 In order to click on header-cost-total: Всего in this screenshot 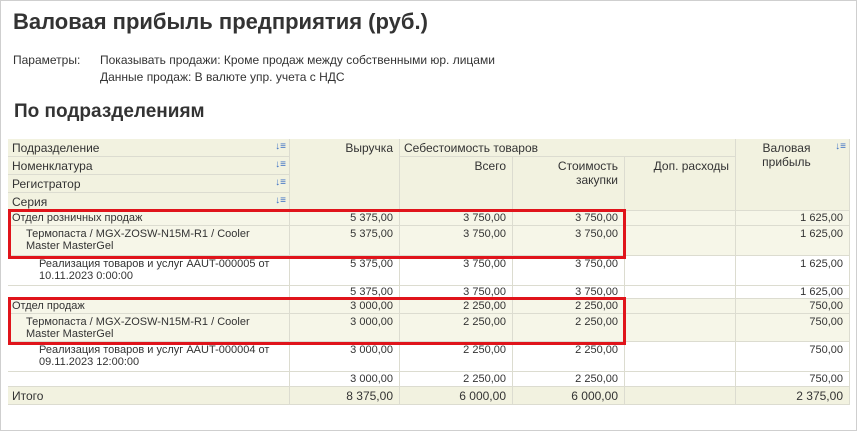, I will do `click(456, 184)`.